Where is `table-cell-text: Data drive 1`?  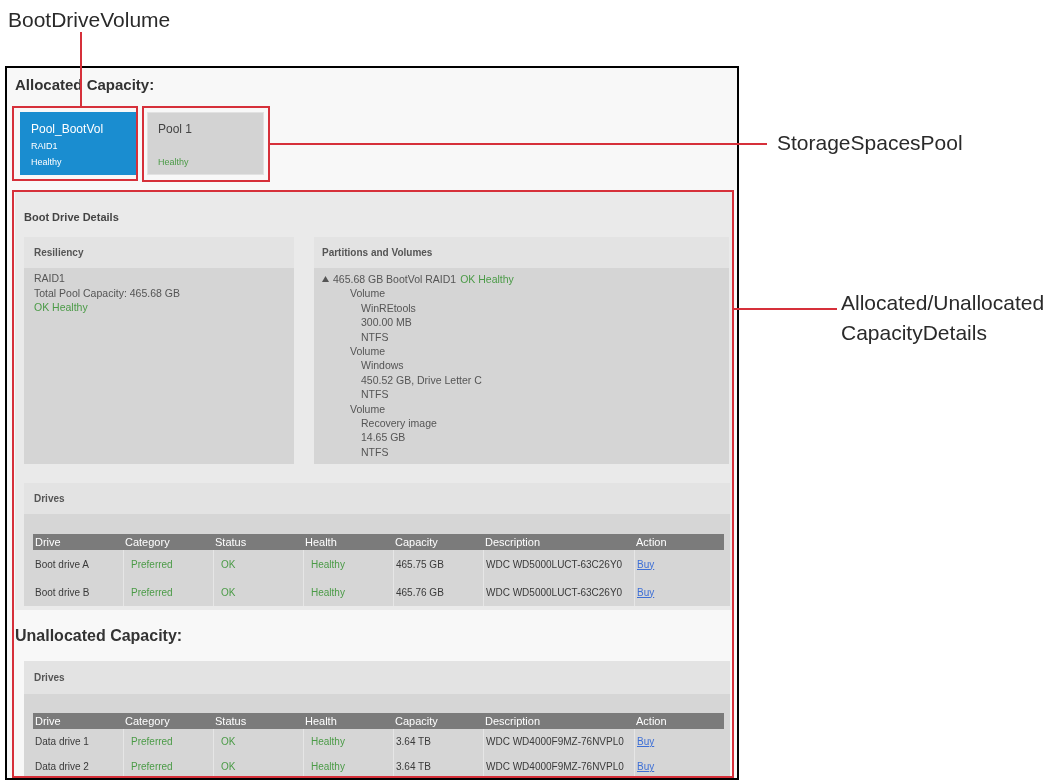
table-cell-text: Data drive 1 is located at coordinates (62, 742).